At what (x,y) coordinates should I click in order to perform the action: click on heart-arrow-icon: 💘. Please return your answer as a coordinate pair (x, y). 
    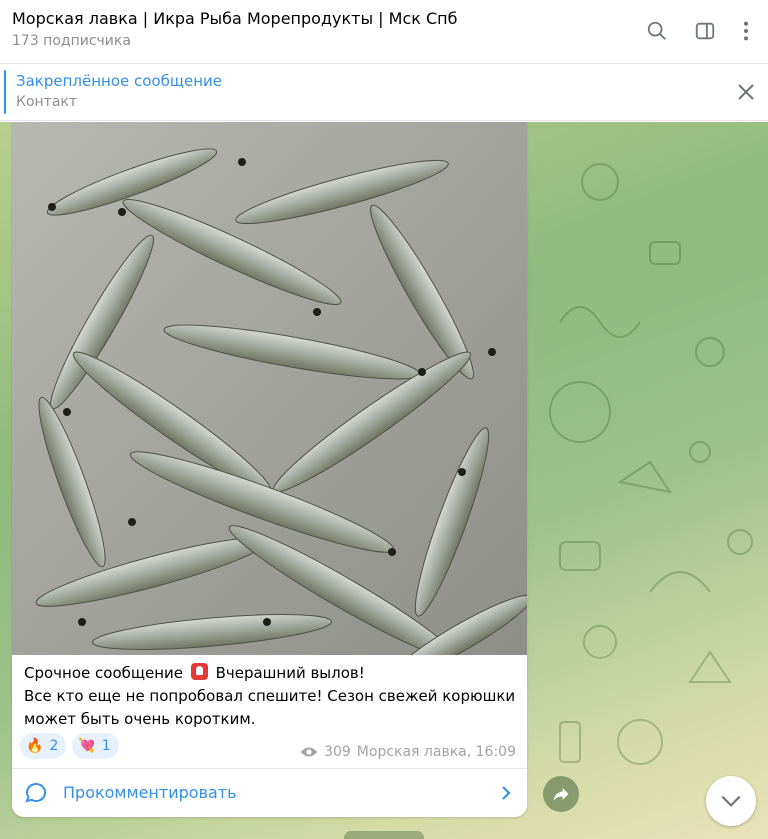
    Looking at the image, I should click on (87, 746).